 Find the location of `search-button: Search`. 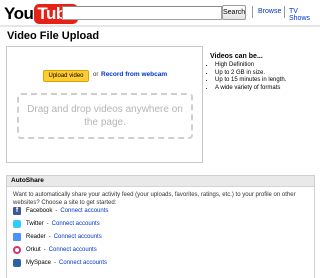

search-button: Search is located at coordinates (234, 12).